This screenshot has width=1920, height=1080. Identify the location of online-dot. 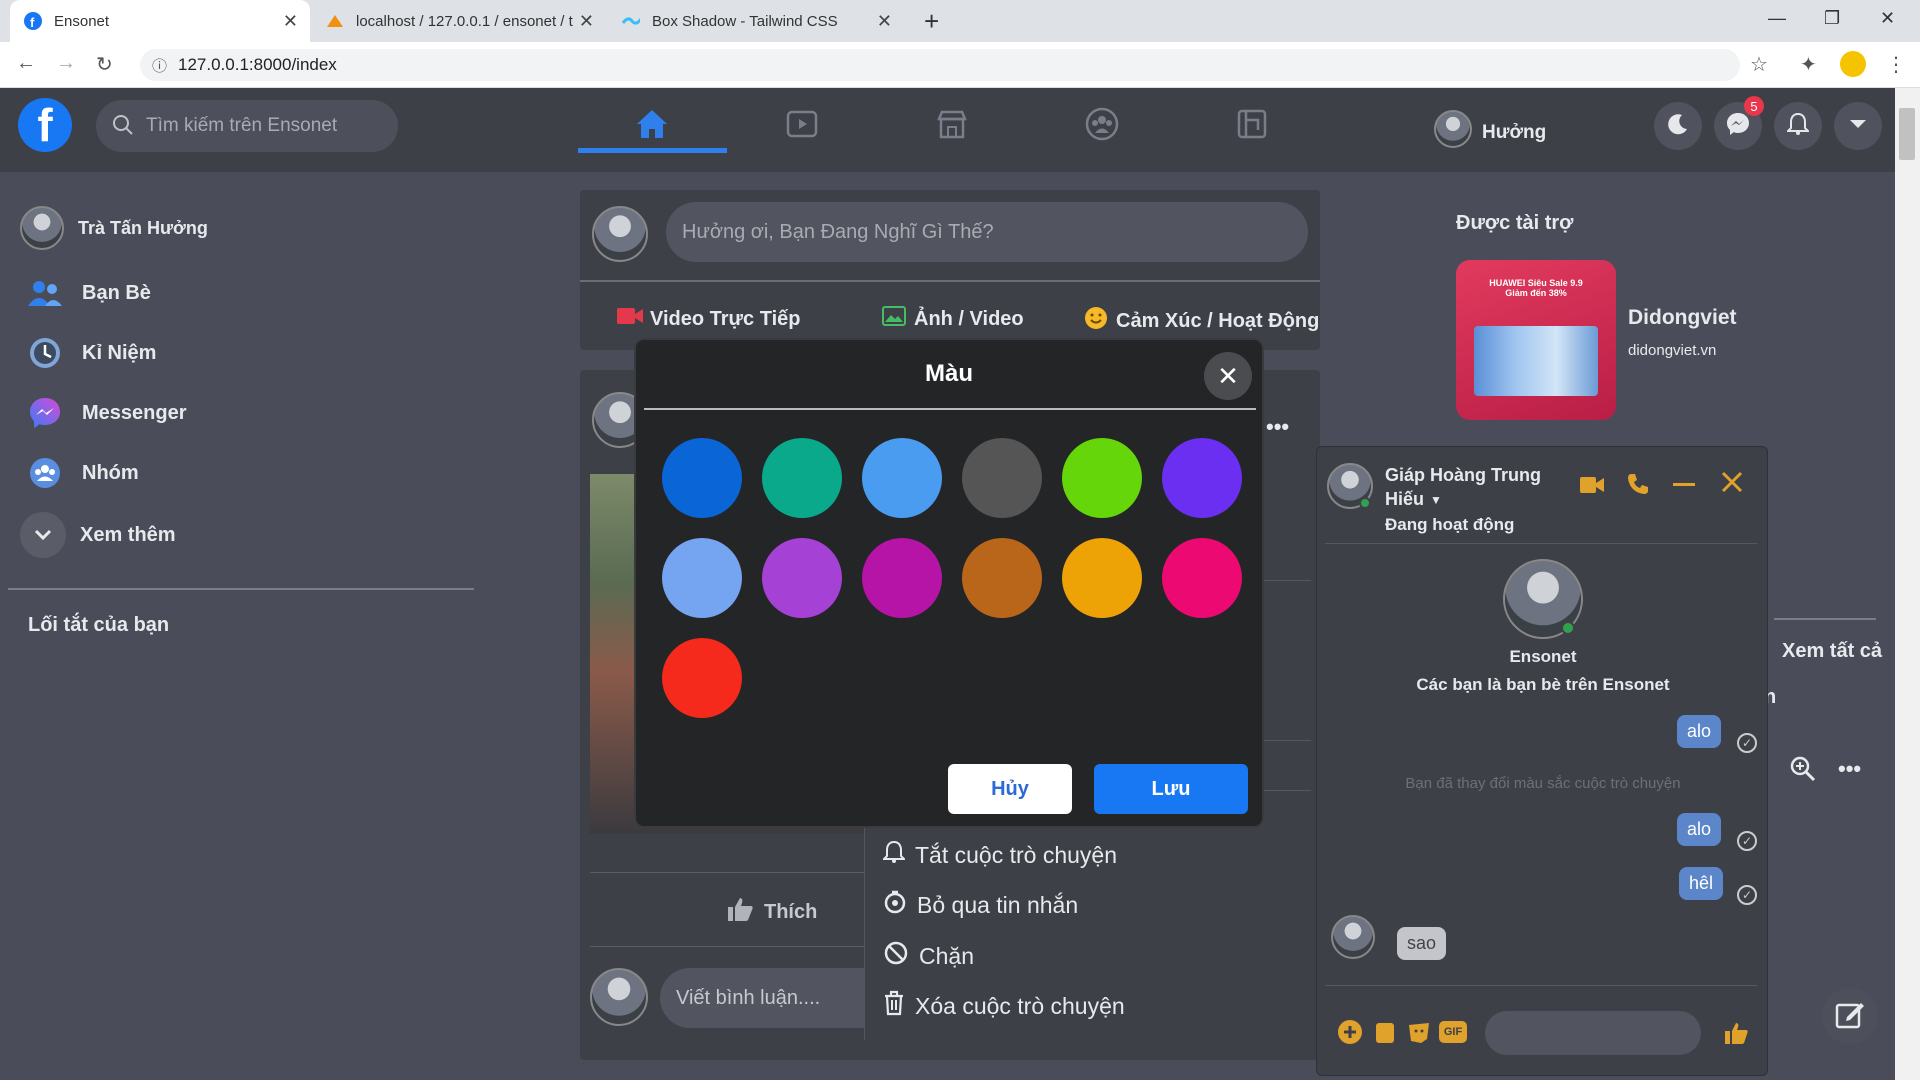
(1365, 503).